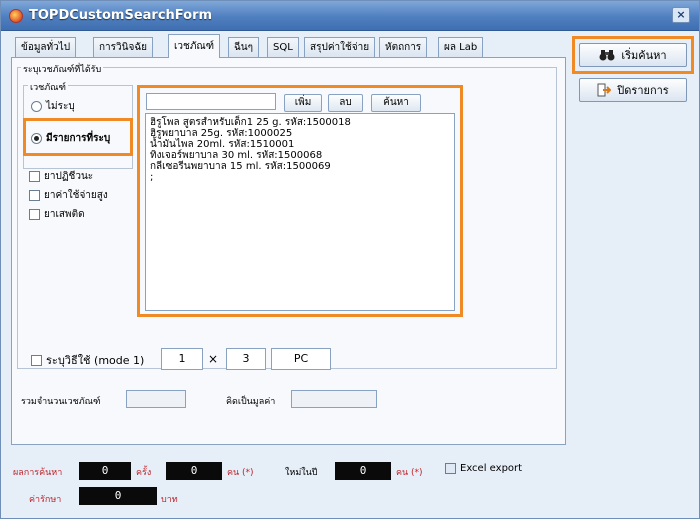  Describe the element at coordinates (36, 106) in the screenshot. I see `radio-dot` at that location.